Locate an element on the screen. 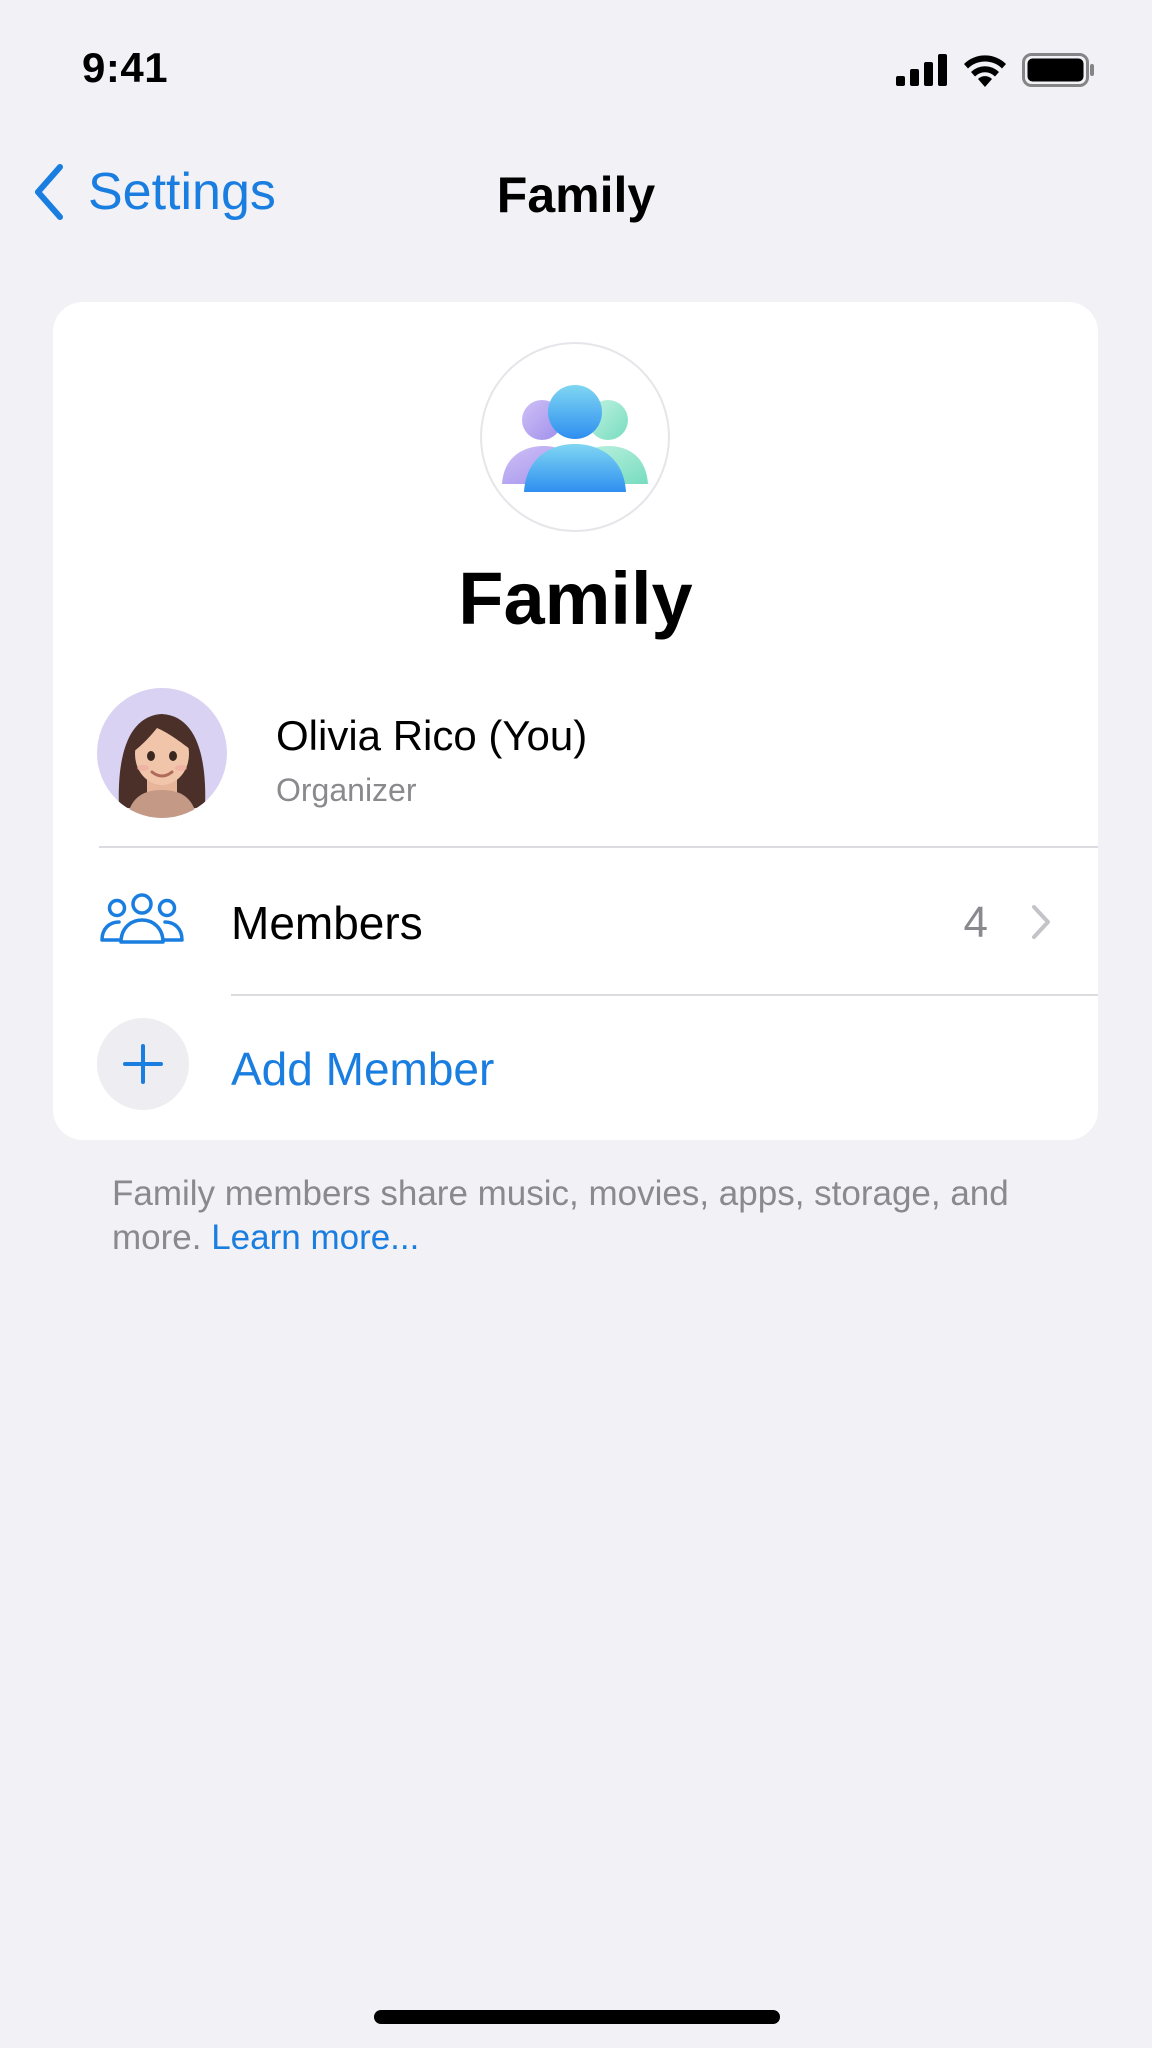  home-indicator is located at coordinates (577, 2017).